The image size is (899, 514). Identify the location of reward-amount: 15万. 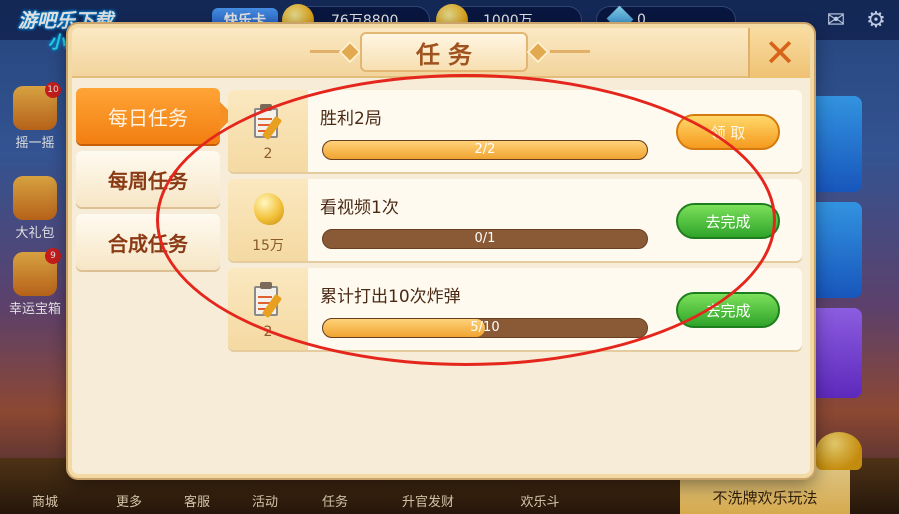
(268, 246).